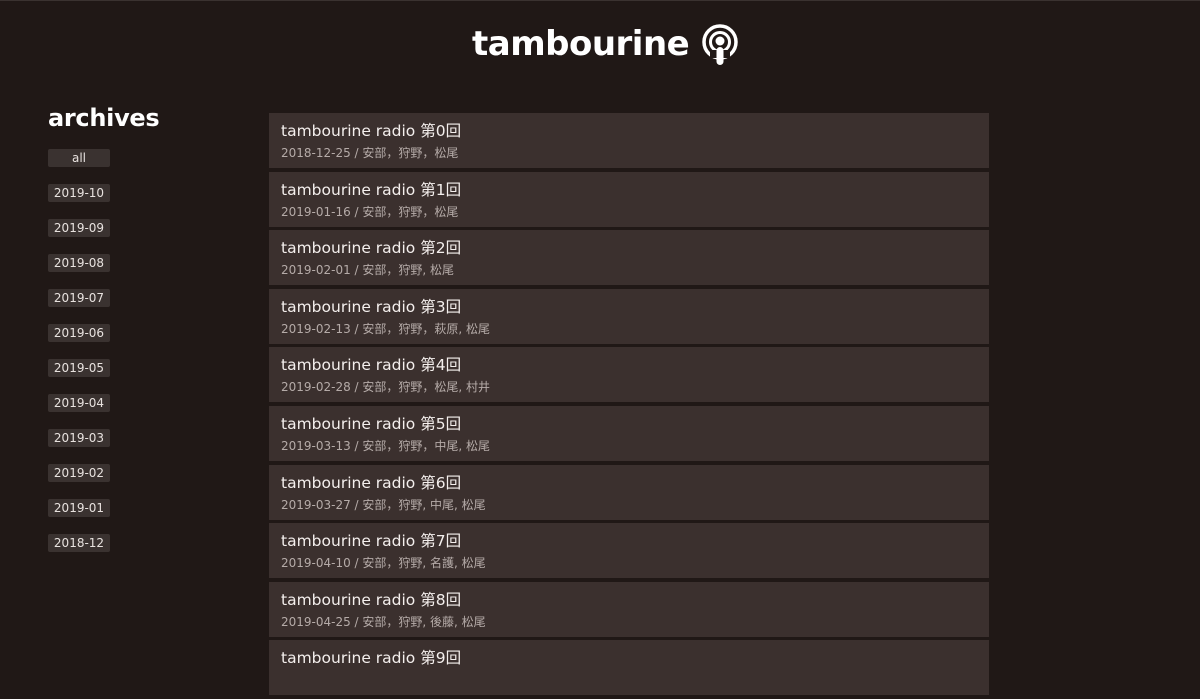 The image size is (1200, 699). I want to click on site-header: tambourine, so click(600, 45).